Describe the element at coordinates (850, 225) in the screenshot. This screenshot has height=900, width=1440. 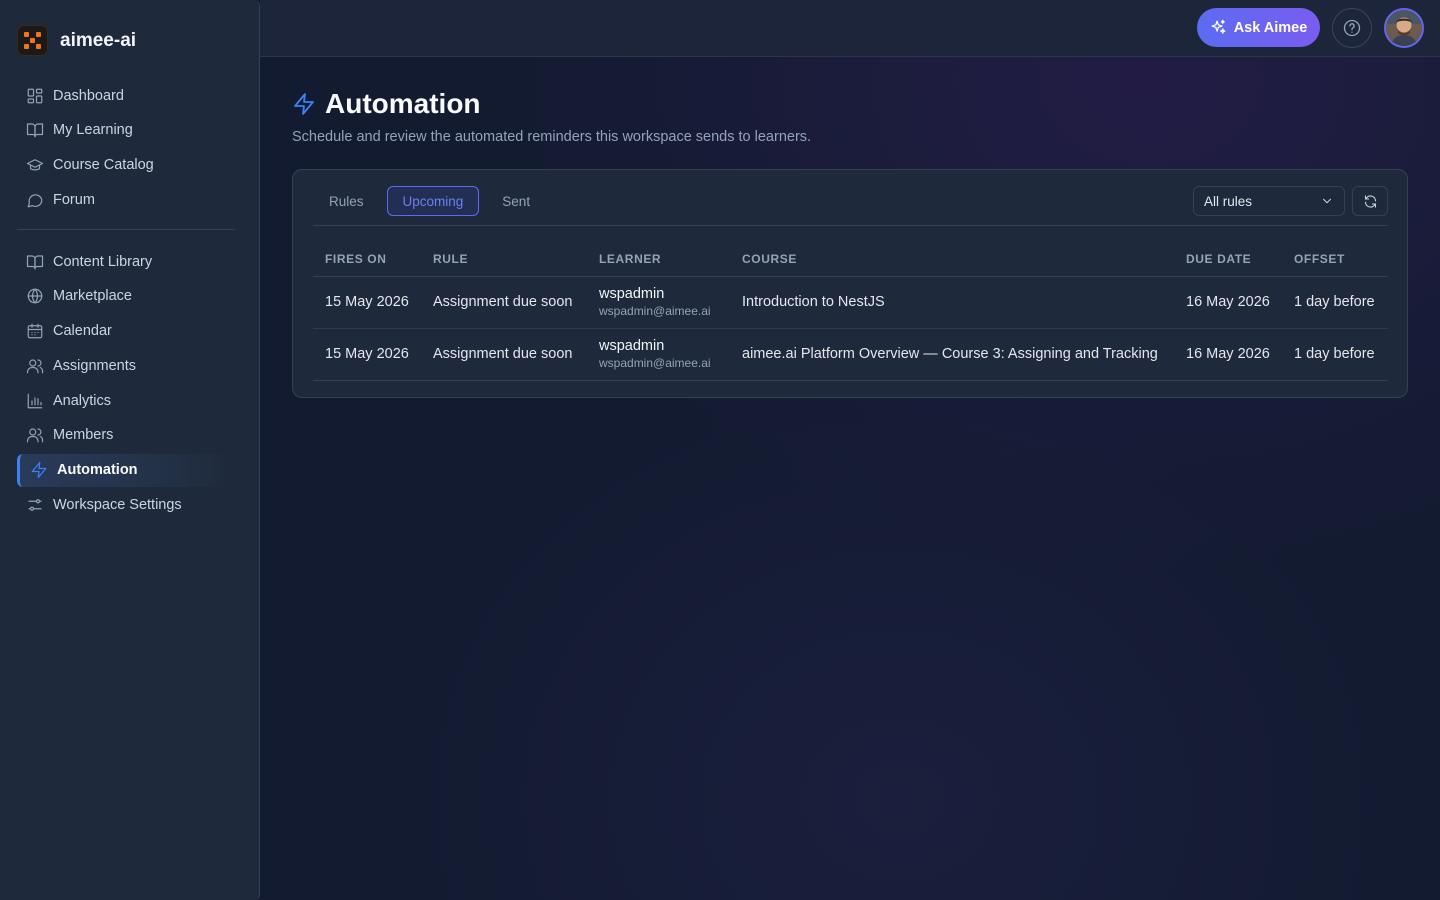
I see `card-divider` at that location.